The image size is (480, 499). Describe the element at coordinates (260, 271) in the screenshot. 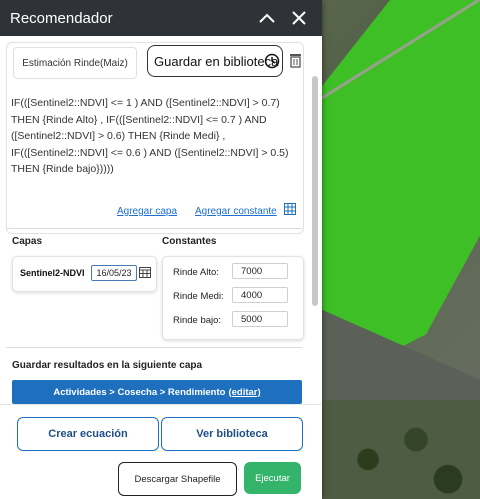

I see `constant-value-field: 7000` at that location.